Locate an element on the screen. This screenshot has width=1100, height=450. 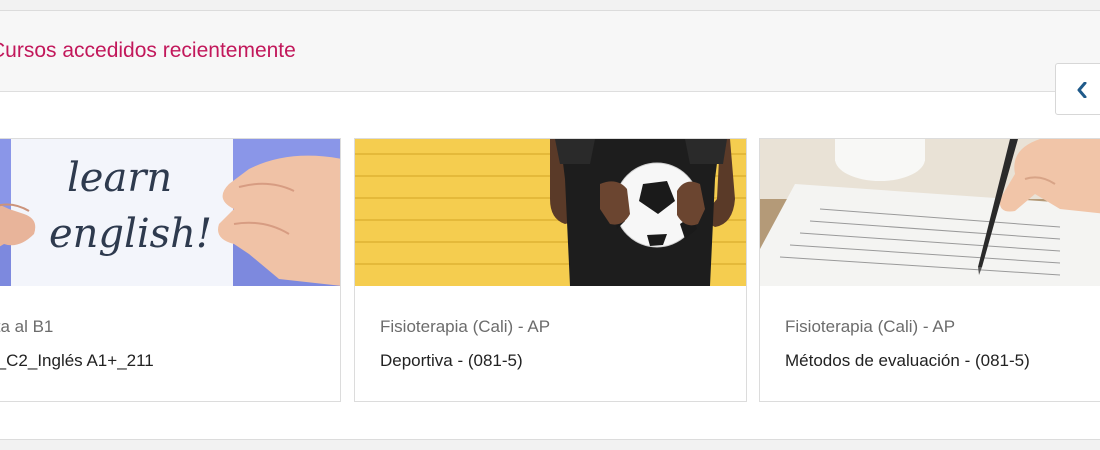
course-name: AP_C2_Inglés A1+_211 is located at coordinates (77, 361).